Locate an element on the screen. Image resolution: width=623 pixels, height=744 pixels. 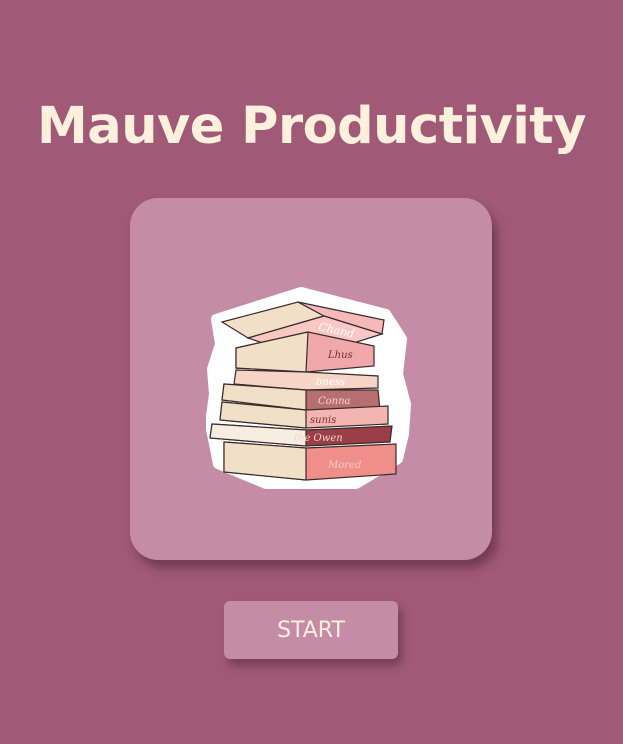
svg-text: sunis is located at coordinates (323, 420).